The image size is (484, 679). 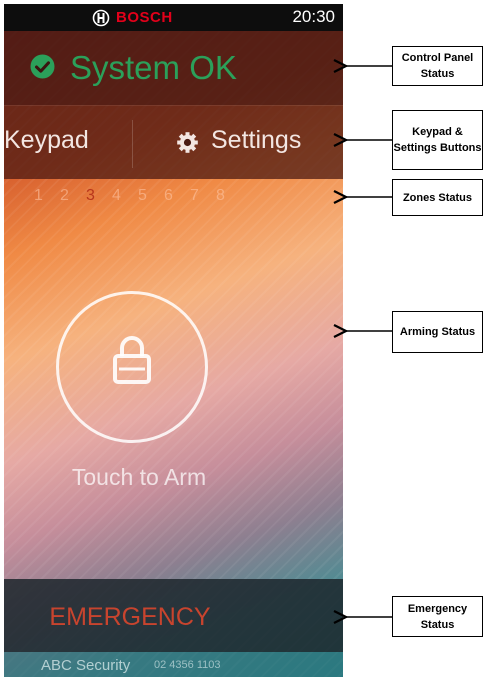 I want to click on brand-name: BOSCH, so click(x=144, y=17).